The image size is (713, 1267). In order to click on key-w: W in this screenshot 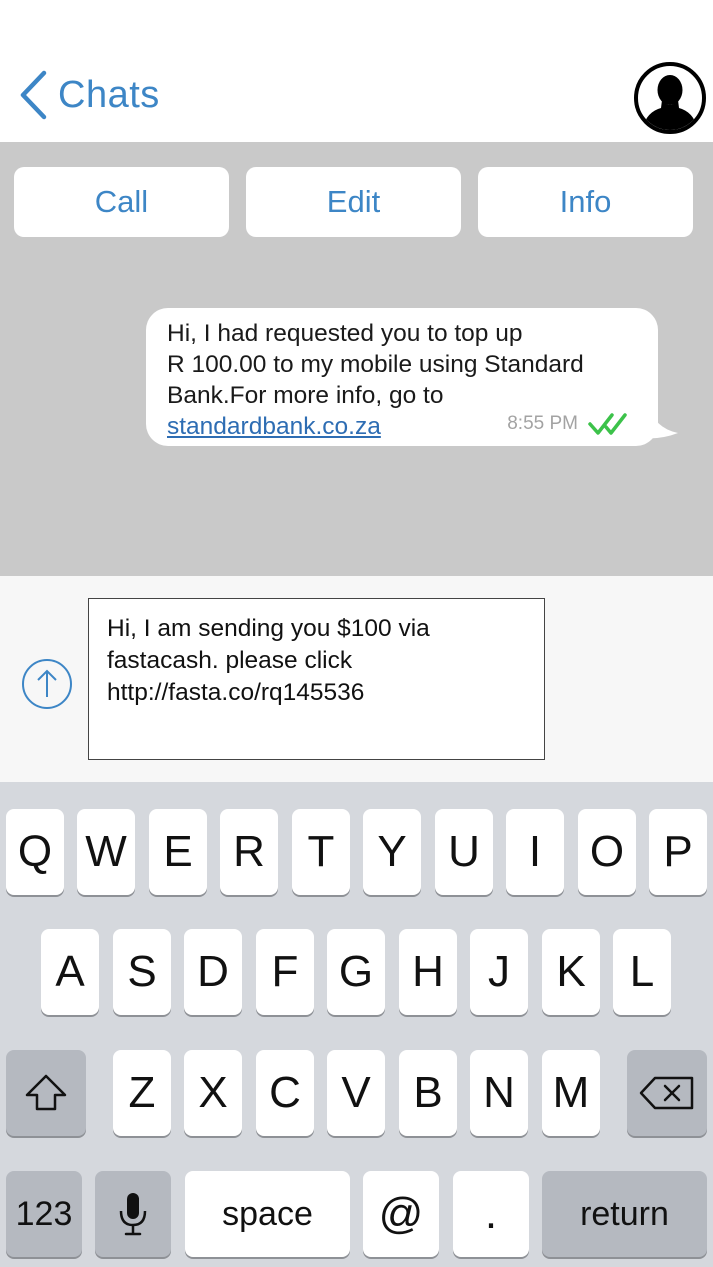, I will do `click(106, 852)`.